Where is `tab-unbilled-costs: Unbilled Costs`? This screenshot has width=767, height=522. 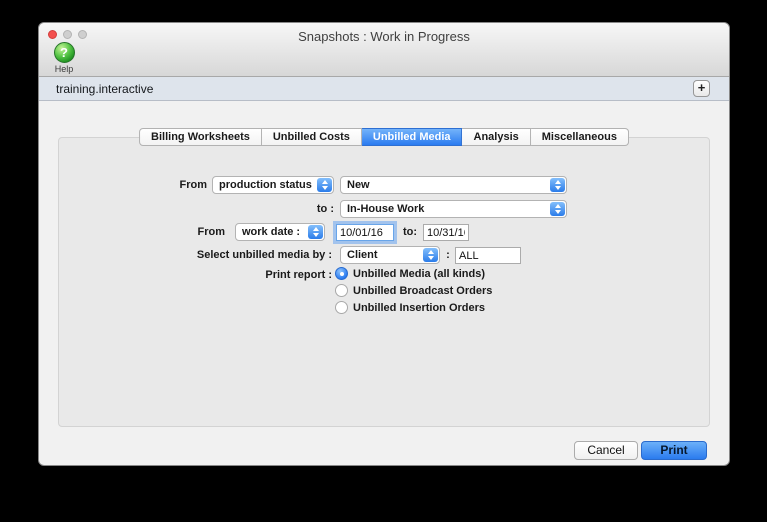 tab-unbilled-costs: Unbilled Costs is located at coordinates (311, 137).